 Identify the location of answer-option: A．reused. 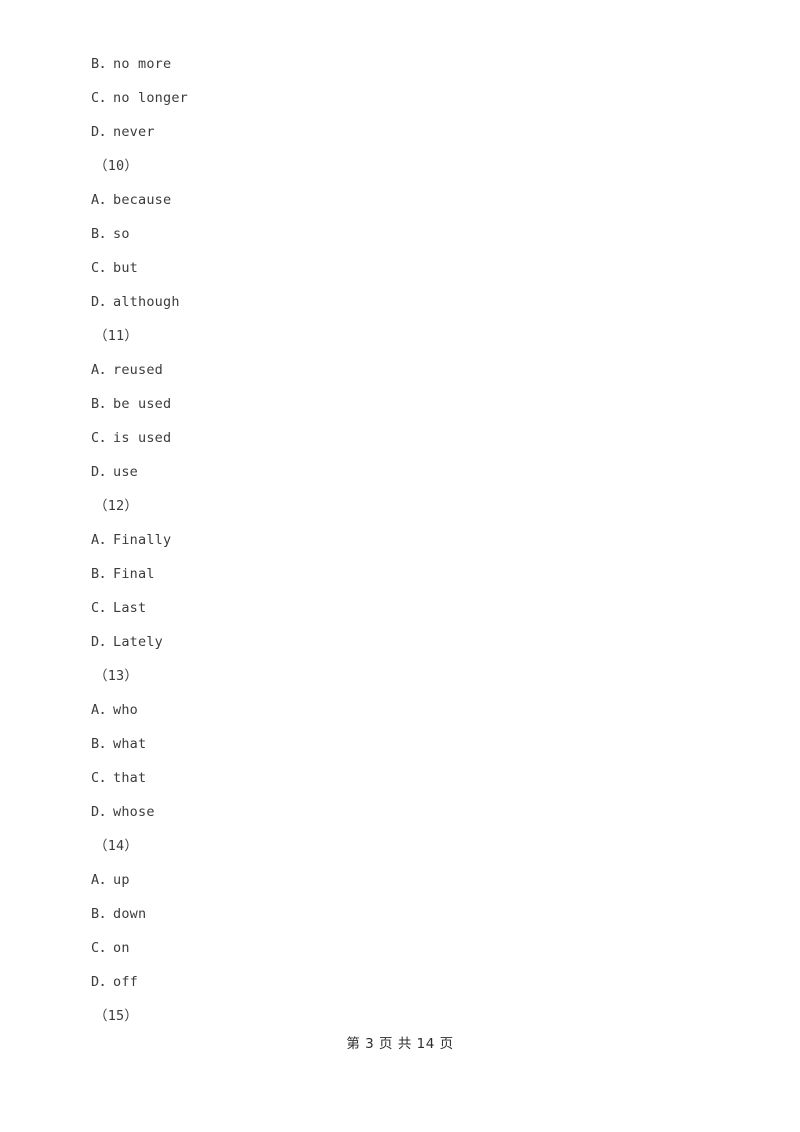
(127, 370).